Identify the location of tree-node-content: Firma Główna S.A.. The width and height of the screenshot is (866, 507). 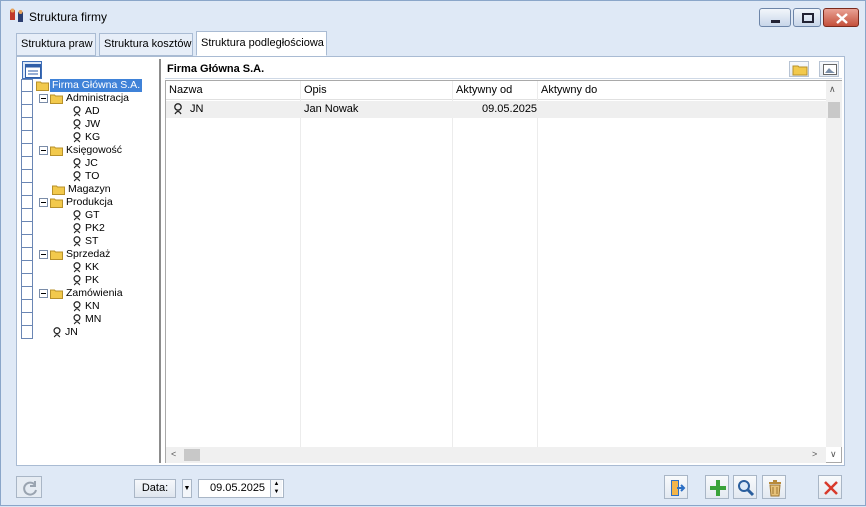
(89, 85).